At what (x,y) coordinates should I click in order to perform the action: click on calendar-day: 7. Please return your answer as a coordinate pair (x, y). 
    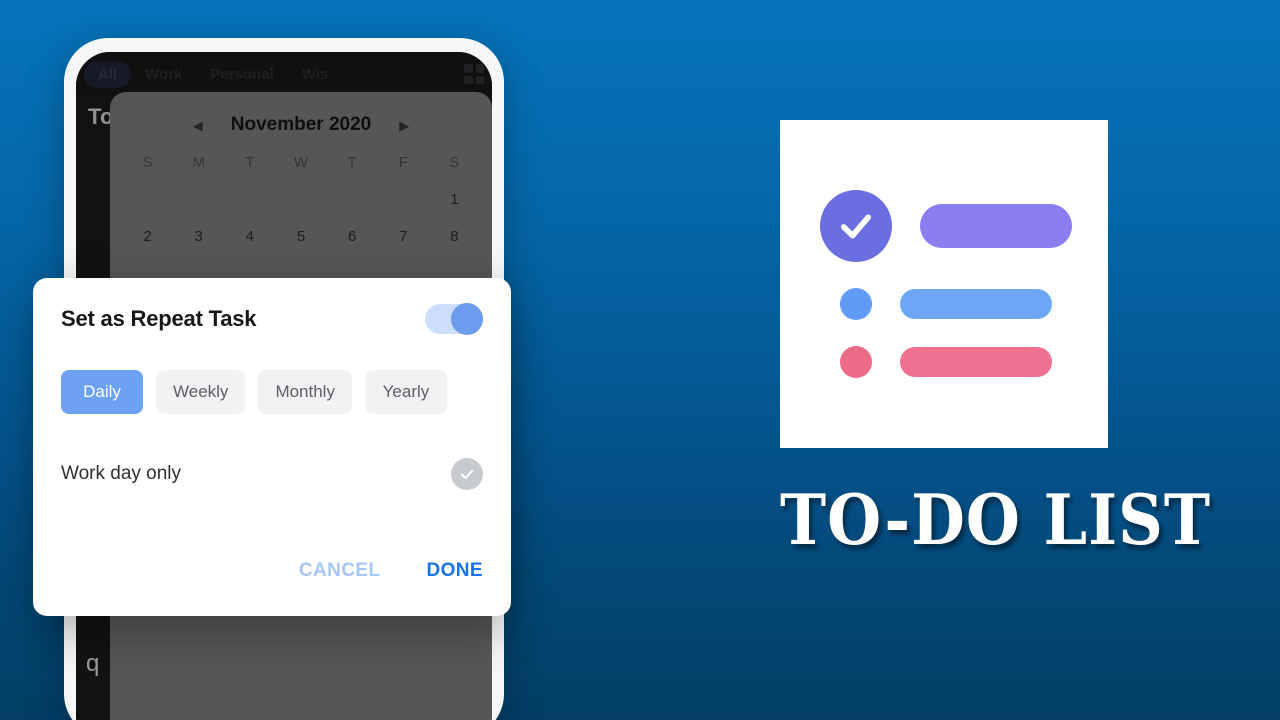
    Looking at the image, I should click on (403, 236).